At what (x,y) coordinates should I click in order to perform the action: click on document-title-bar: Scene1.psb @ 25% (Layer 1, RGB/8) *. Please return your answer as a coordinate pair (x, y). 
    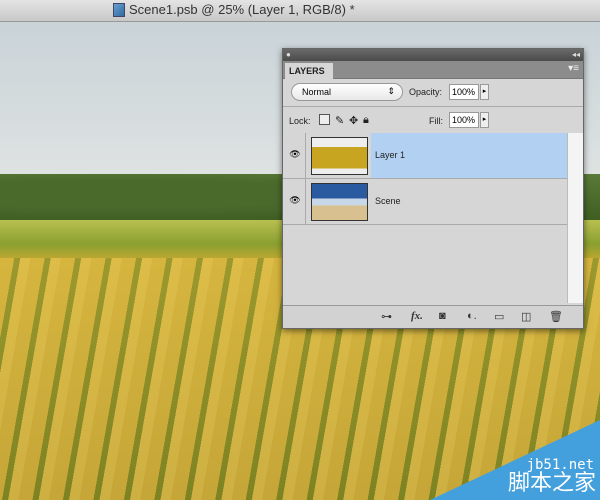
    Looking at the image, I should click on (300, 11).